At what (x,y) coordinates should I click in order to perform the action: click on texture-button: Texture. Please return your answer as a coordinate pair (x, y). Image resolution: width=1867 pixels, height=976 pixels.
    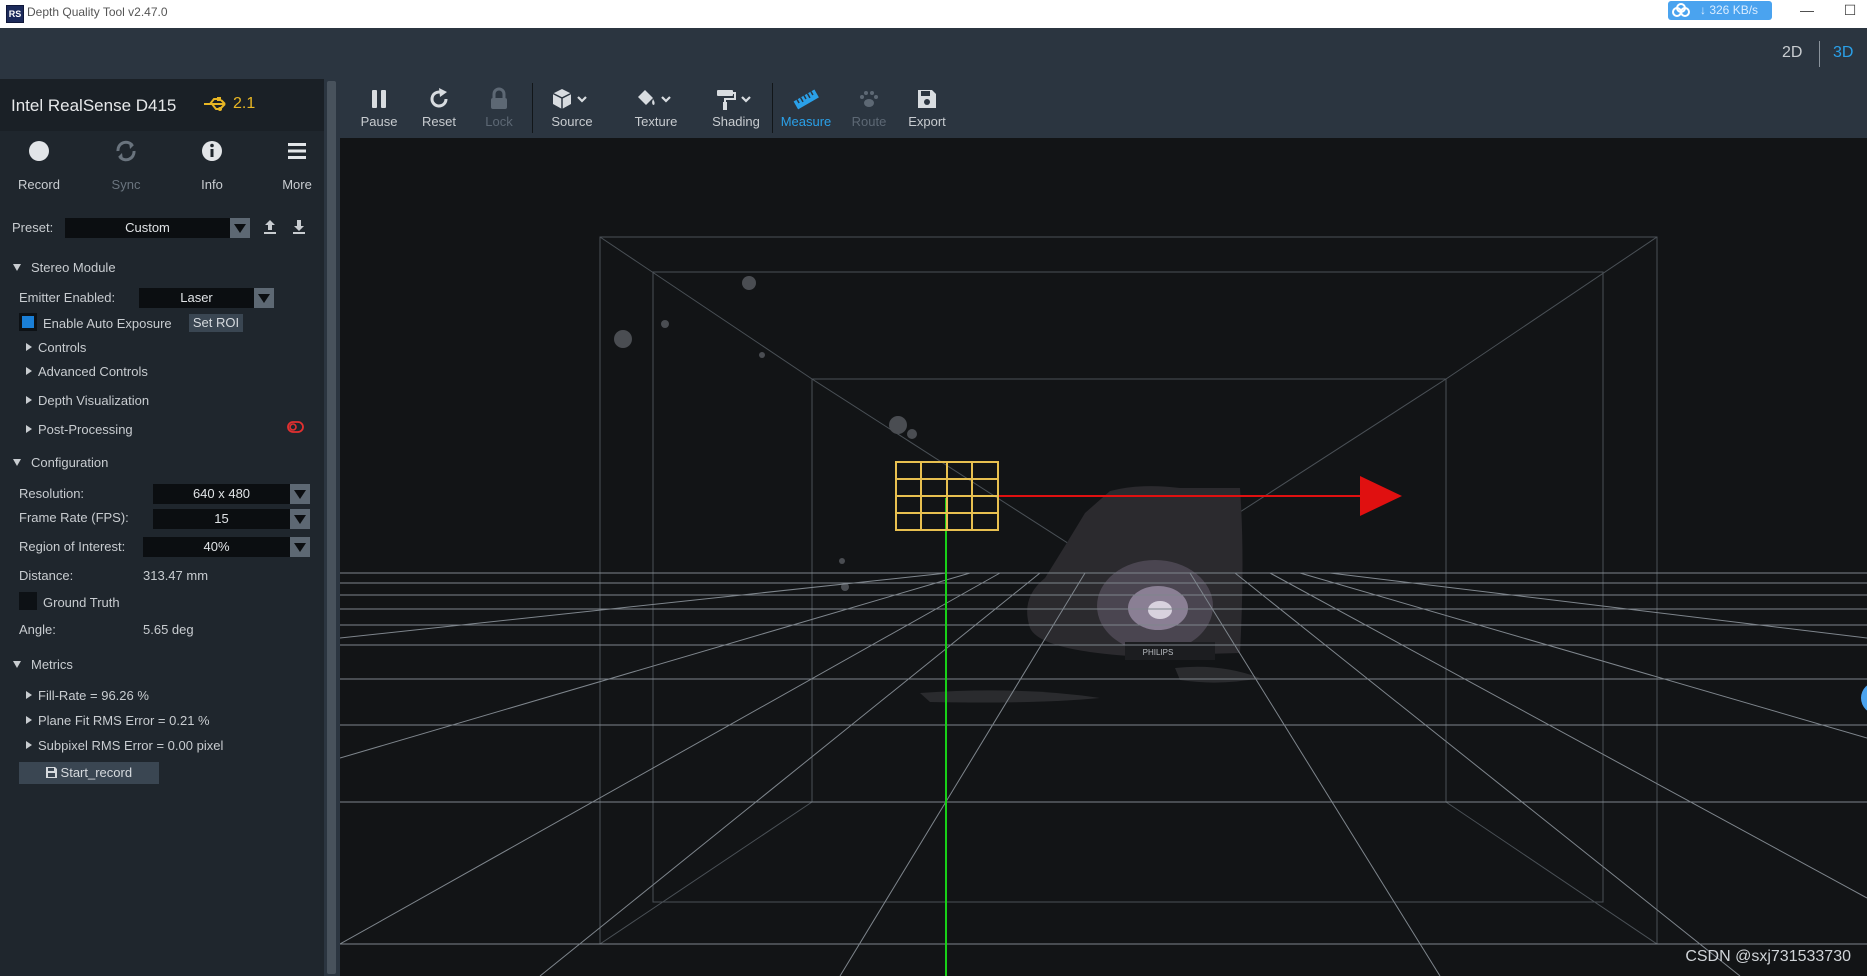
    Looking at the image, I should click on (656, 108).